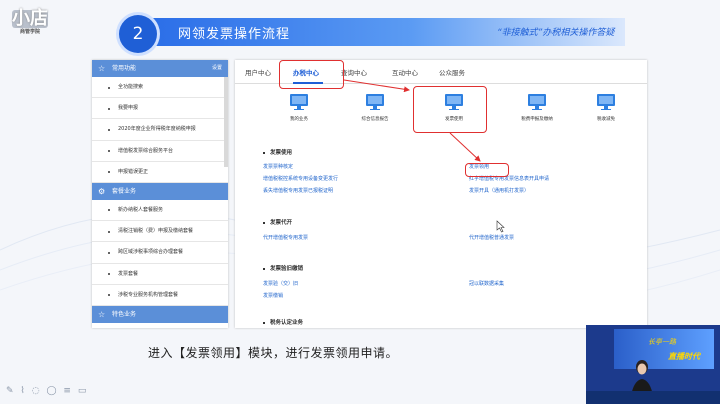 This screenshot has width=720, height=404. I want to click on sidebar-item: 清税注销税（费）申报及缴纳套餐, so click(160, 232).